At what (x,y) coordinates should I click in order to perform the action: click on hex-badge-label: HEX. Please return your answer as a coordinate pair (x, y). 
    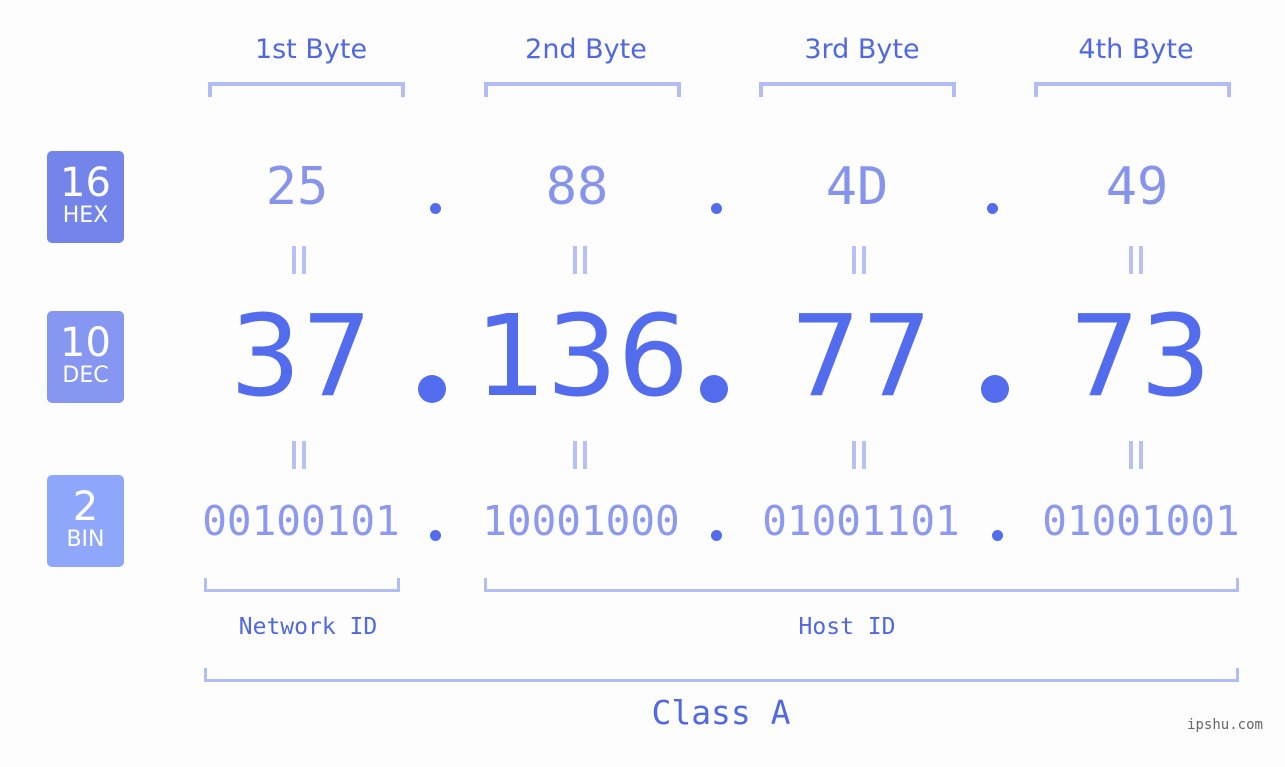
    Looking at the image, I should click on (85, 215).